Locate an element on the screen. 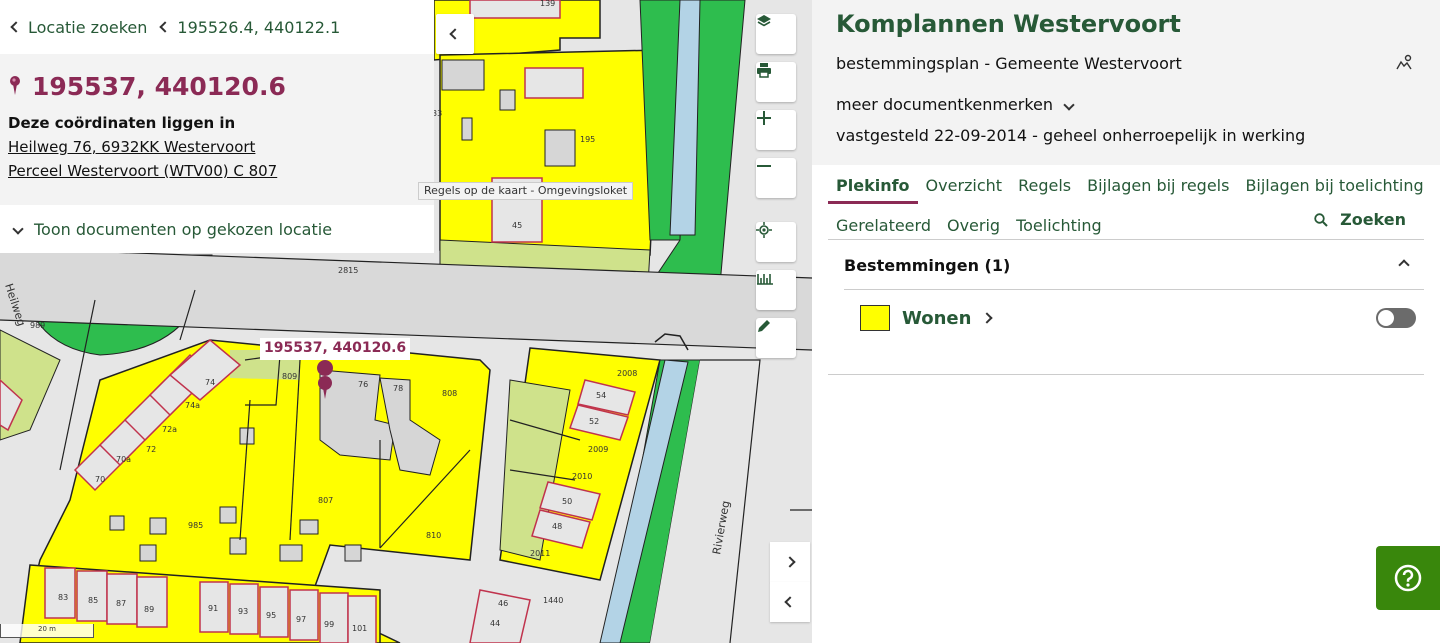  tab-plekinfo: Plekinfo is located at coordinates (873, 186).